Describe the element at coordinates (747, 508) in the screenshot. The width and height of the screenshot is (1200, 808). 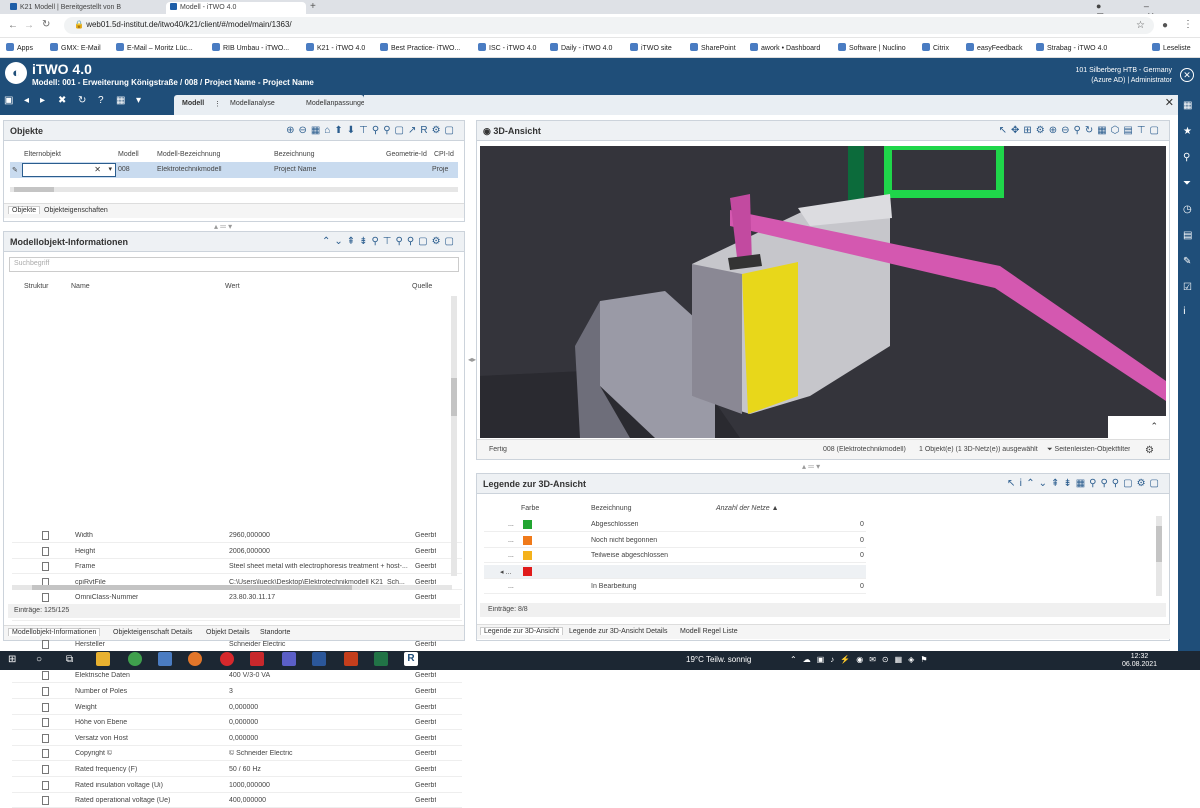
I see `col-anzahl: Anzahl der Netze ▲` at that location.